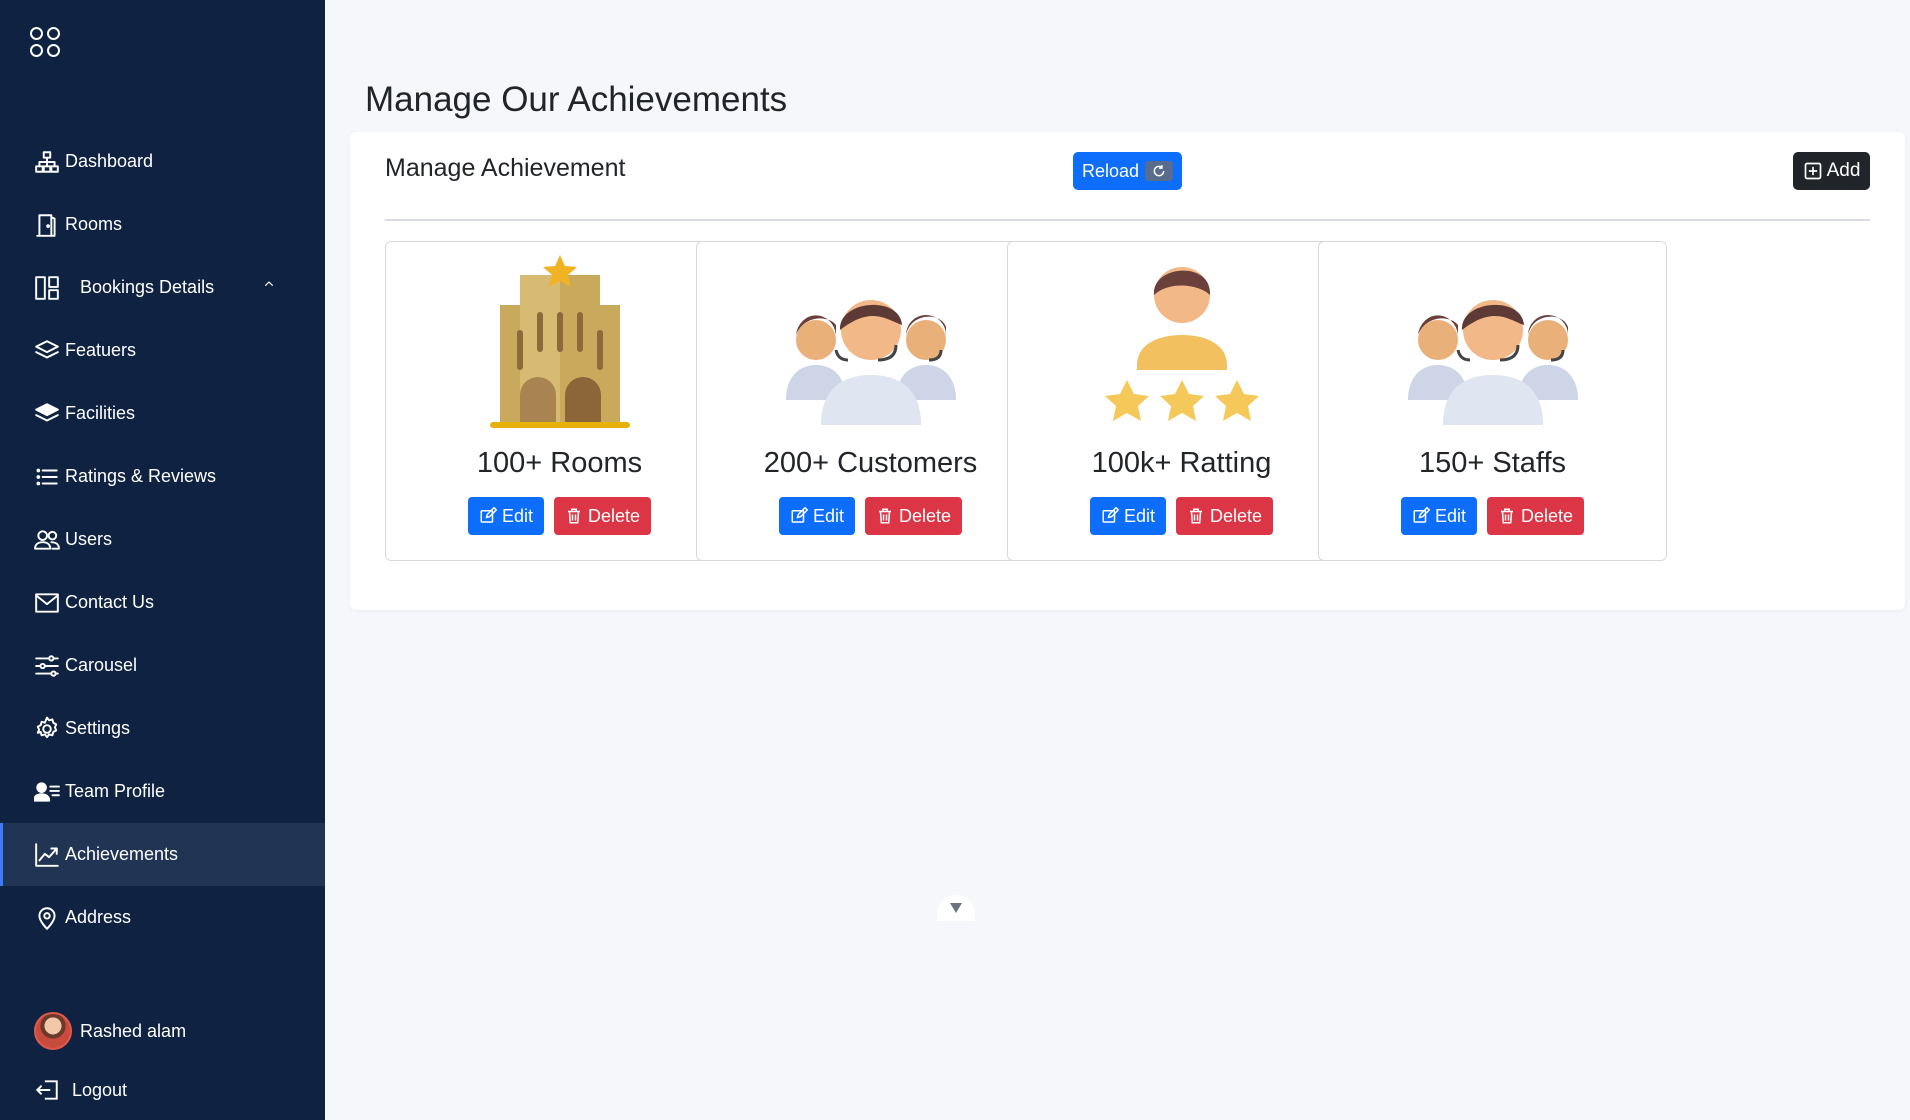 This screenshot has height=1120, width=1910. I want to click on add-button: Add, so click(1831, 171).